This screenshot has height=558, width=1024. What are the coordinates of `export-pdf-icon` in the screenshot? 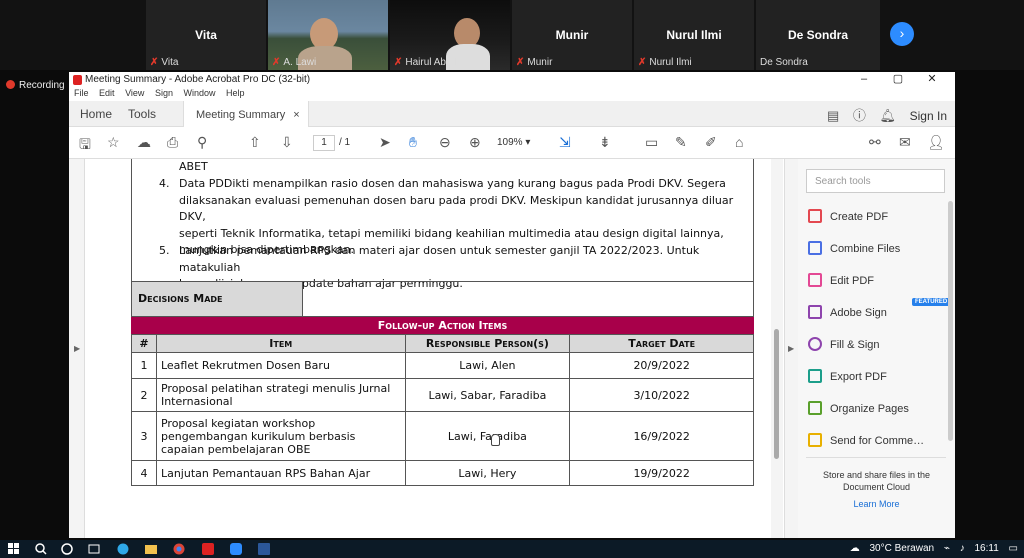 It's located at (815, 376).